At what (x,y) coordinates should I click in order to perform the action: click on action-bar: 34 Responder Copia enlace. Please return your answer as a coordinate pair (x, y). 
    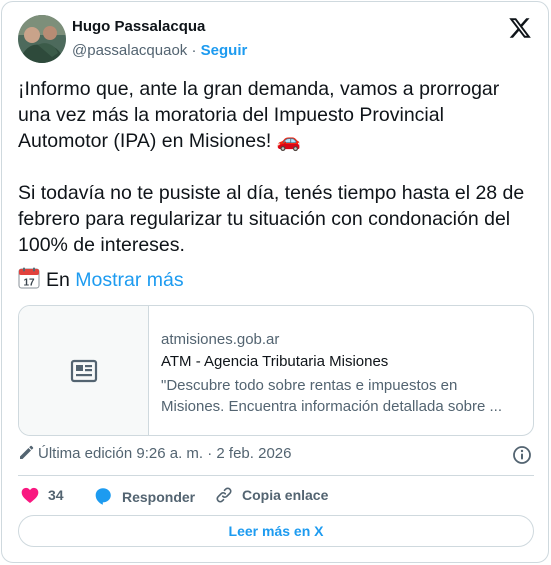
    Looking at the image, I should click on (276, 496).